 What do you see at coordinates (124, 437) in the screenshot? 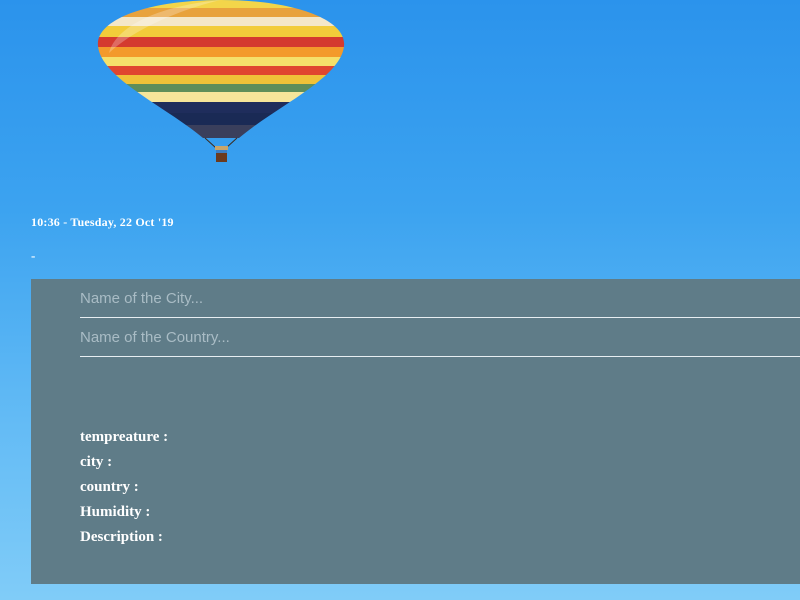
I see `temperature-label: tempreature :` at bounding box center [124, 437].